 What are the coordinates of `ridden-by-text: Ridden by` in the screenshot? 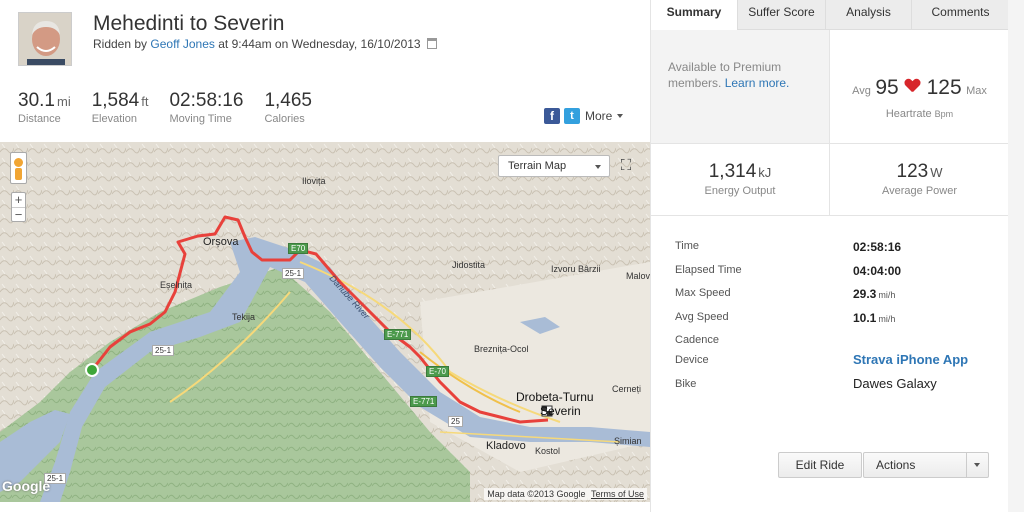 It's located at (120, 44).